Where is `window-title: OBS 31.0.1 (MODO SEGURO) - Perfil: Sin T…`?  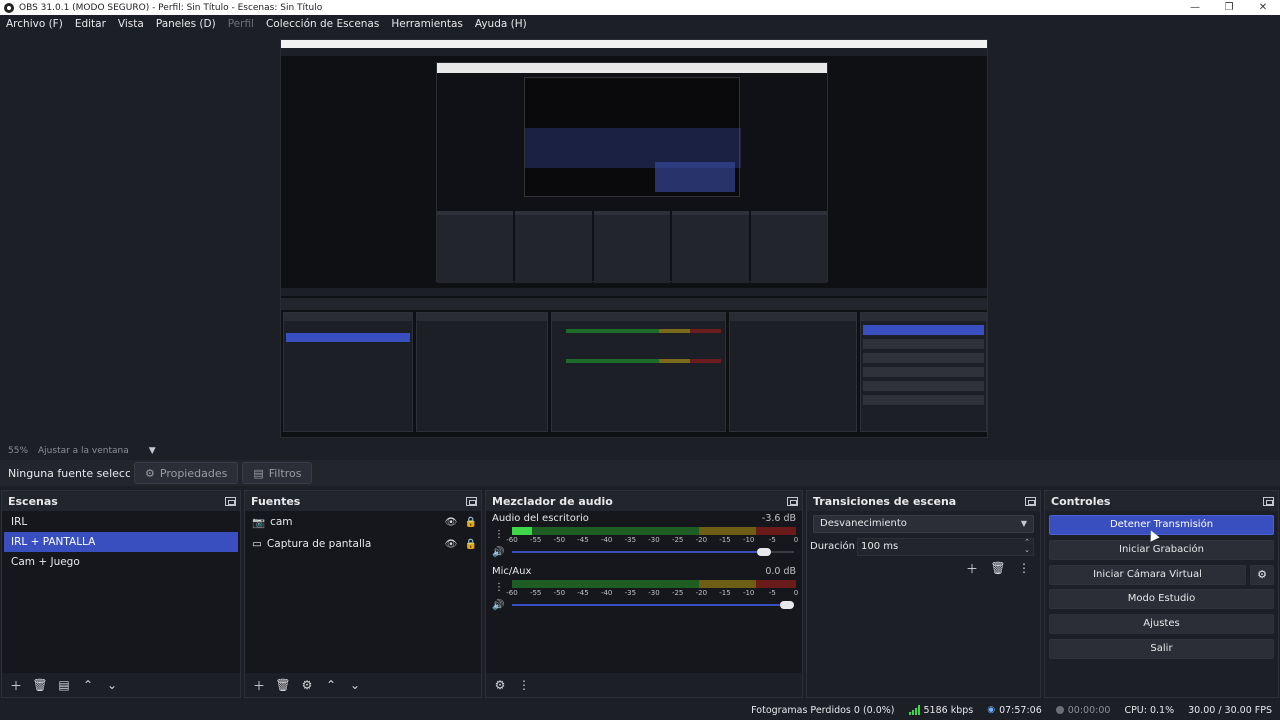
window-title: OBS 31.0.1 (MODO SEGURO) - Perfil: Sin T… is located at coordinates (171, 7).